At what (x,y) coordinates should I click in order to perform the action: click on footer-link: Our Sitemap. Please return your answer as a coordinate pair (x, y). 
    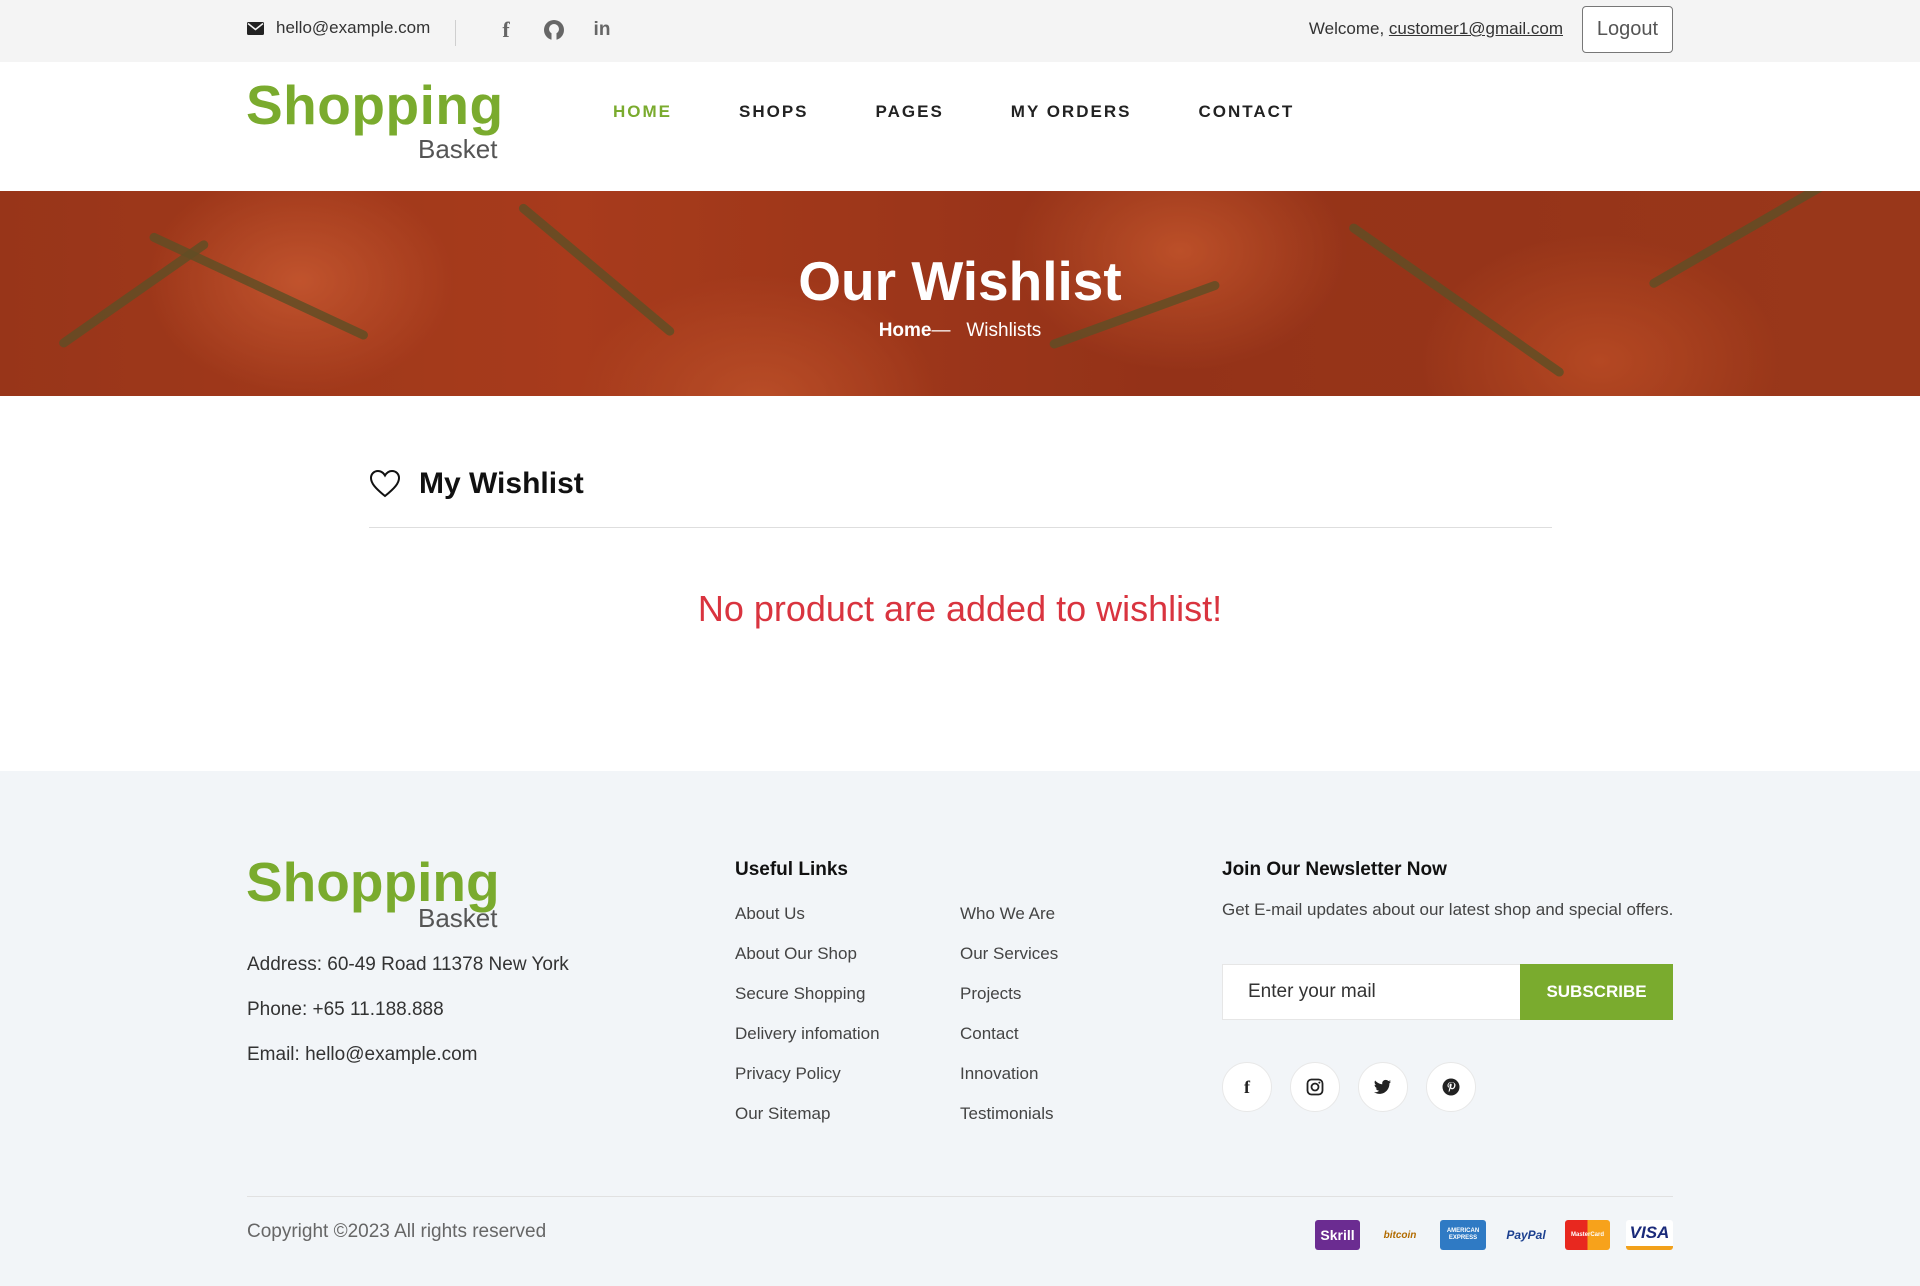
    Looking at the image, I should click on (782, 1114).